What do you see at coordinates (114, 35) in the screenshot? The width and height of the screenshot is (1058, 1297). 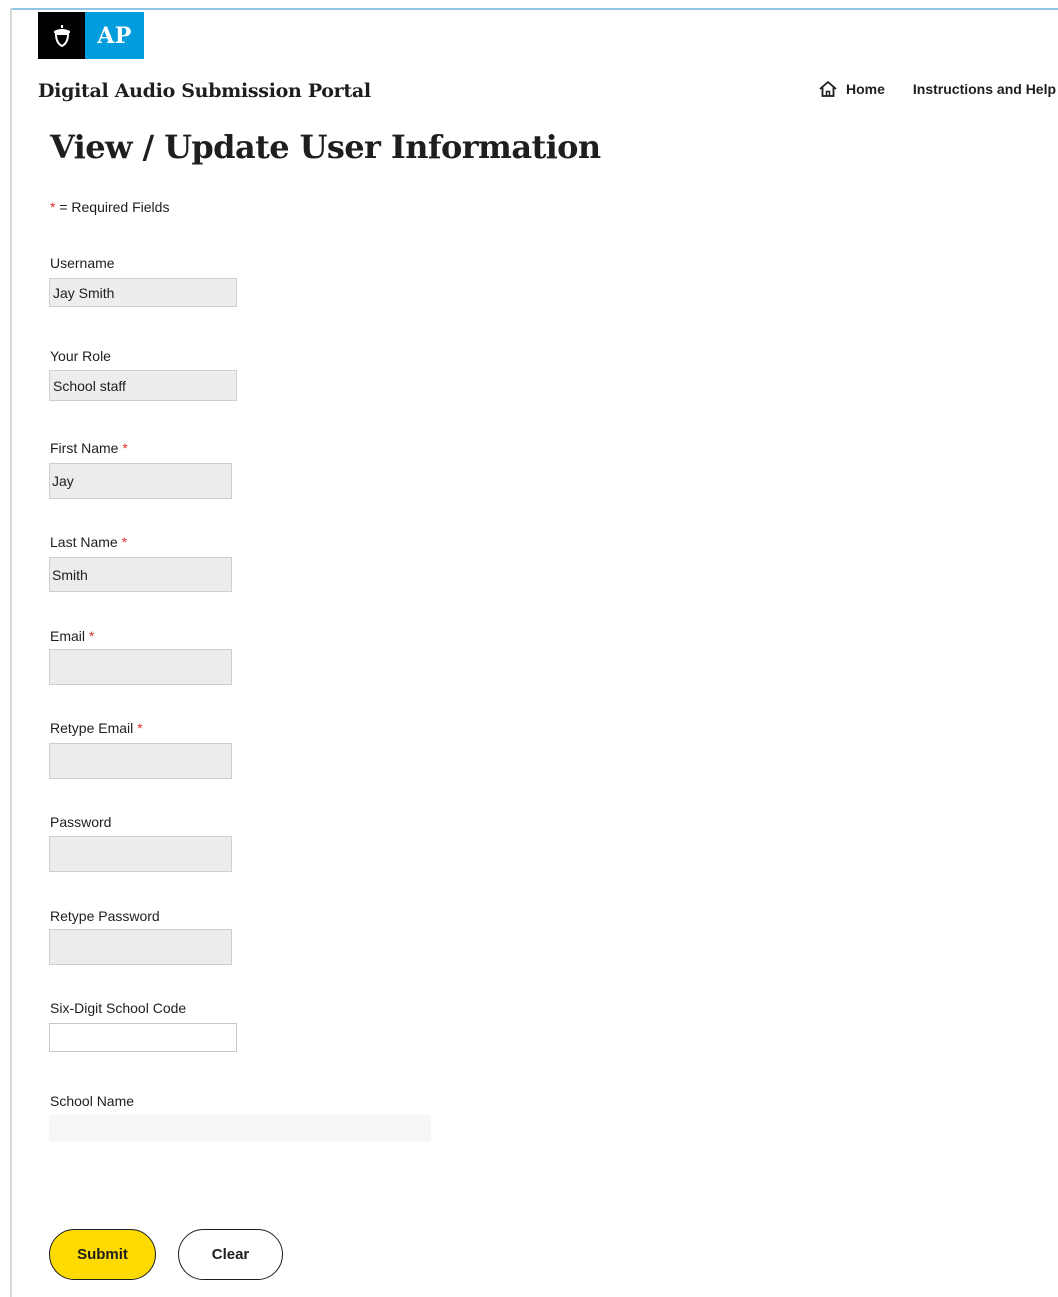 I see `ap-logo-text: AP` at bounding box center [114, 35].